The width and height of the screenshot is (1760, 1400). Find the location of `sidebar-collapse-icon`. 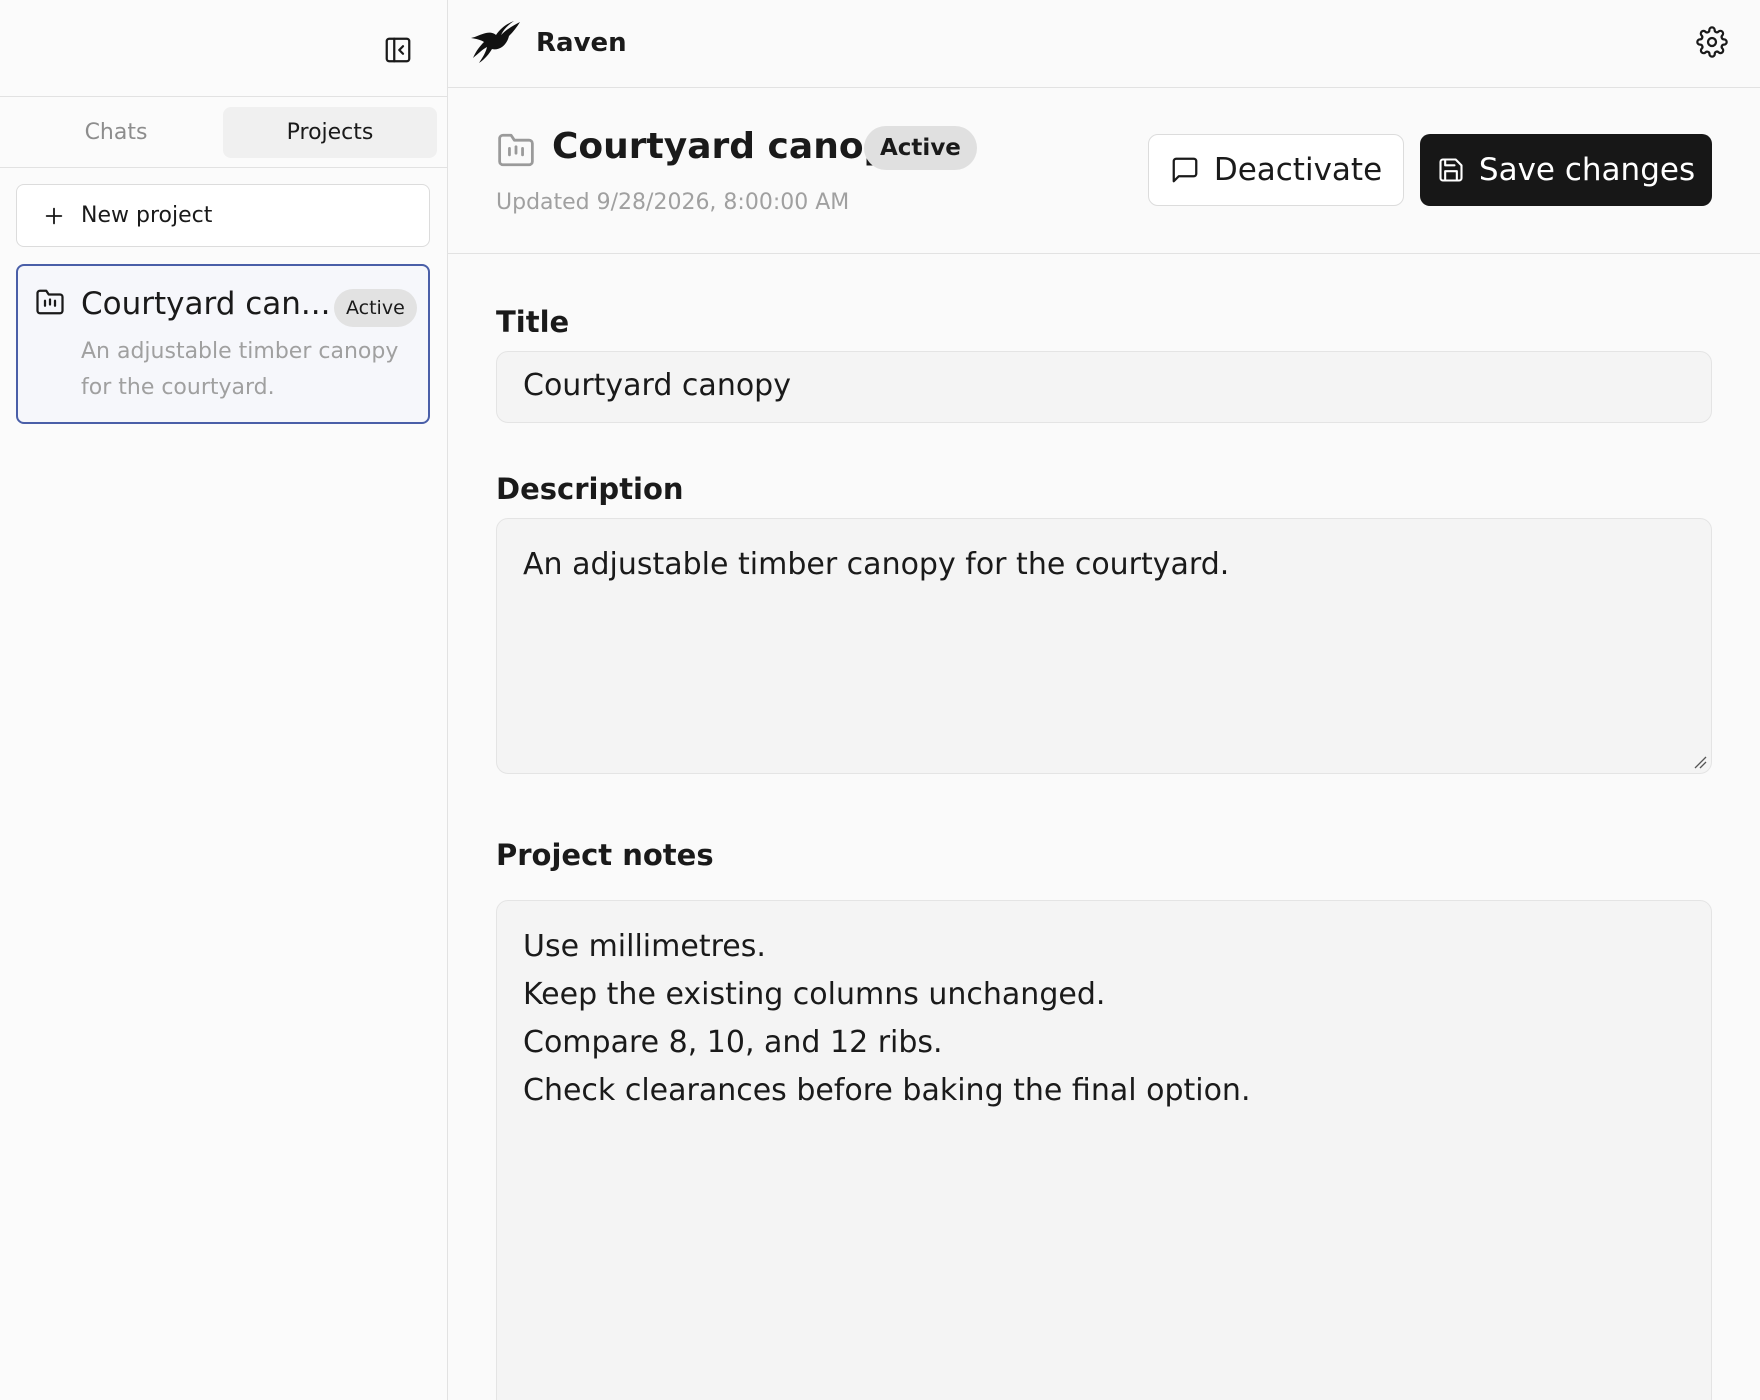

sidebar-collapse-icon is located at coordinates (398, 50).